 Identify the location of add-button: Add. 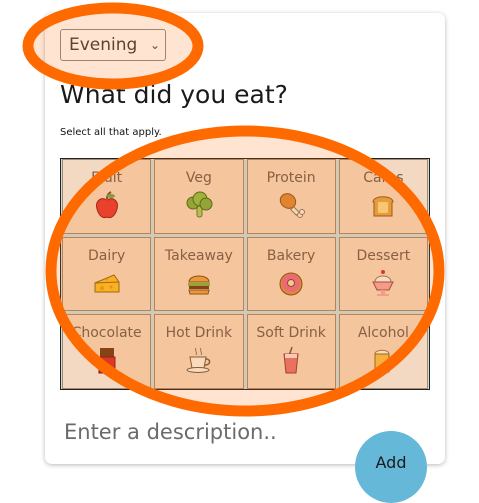
(391, 467).